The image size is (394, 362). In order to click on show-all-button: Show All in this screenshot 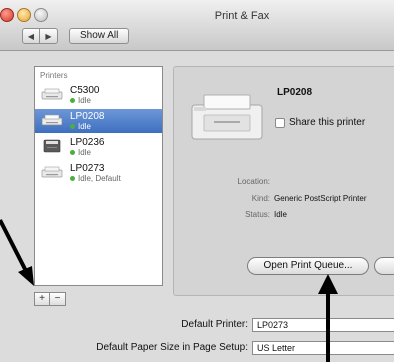, I will do `click(99, 36)`.